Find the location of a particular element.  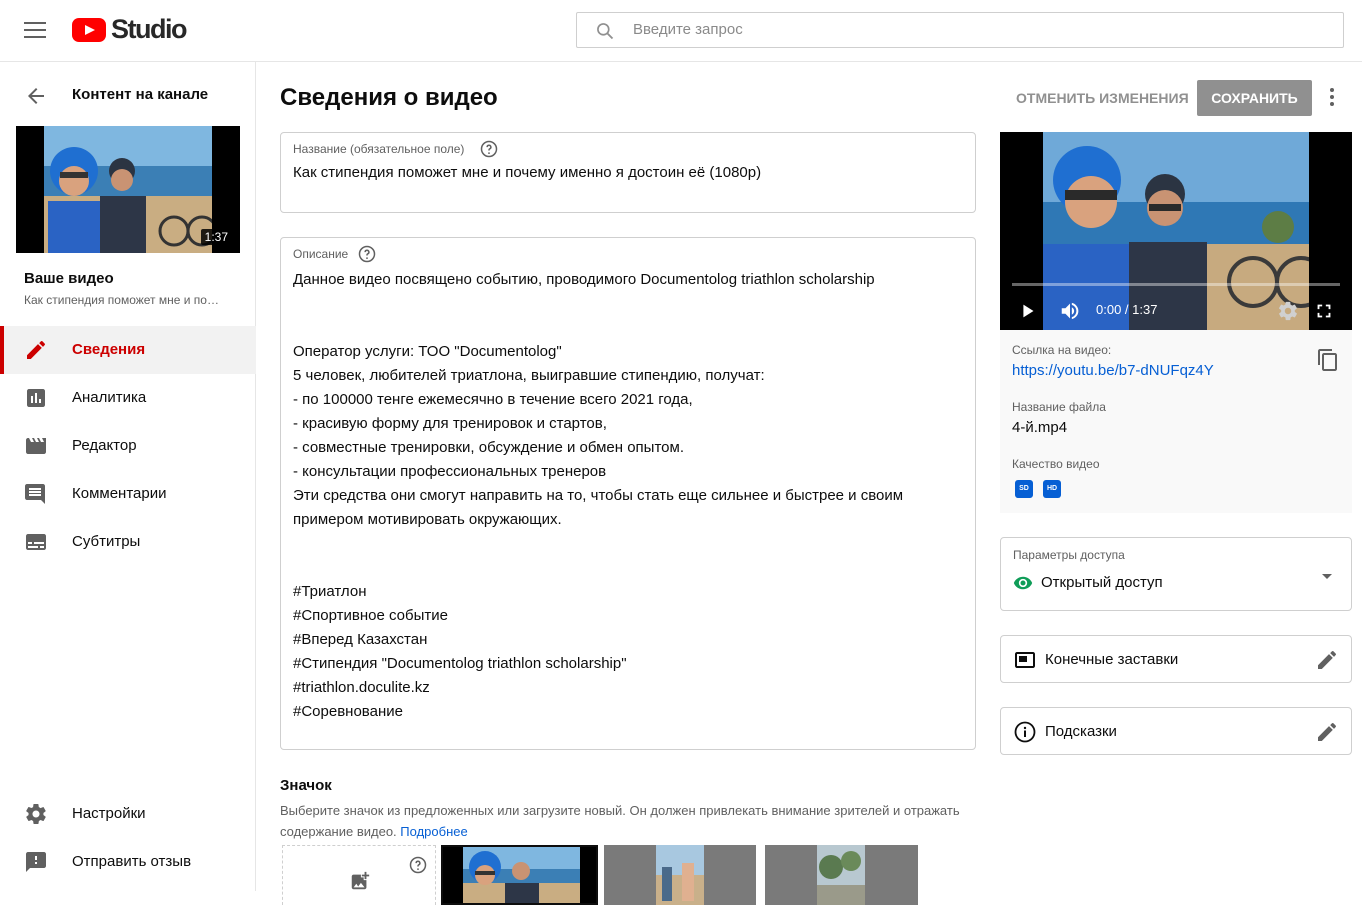

cards-label: Подсказки is located at coordinates (1081, 731).